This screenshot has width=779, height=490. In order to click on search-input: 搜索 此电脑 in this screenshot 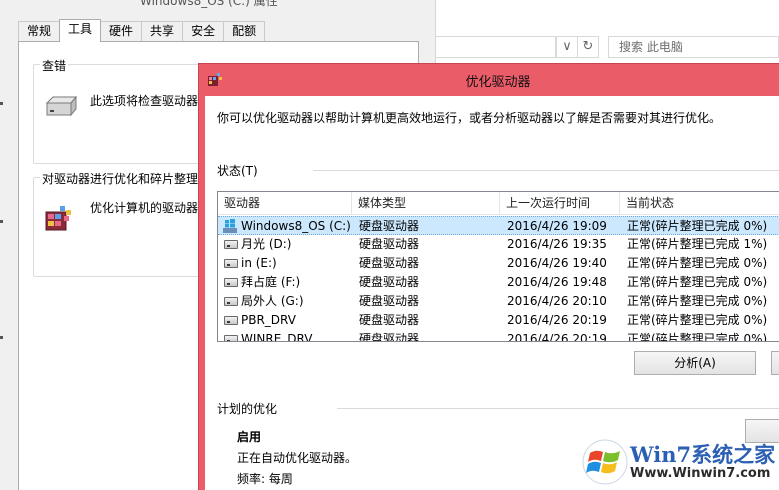, I will do `click(693, 47)`.